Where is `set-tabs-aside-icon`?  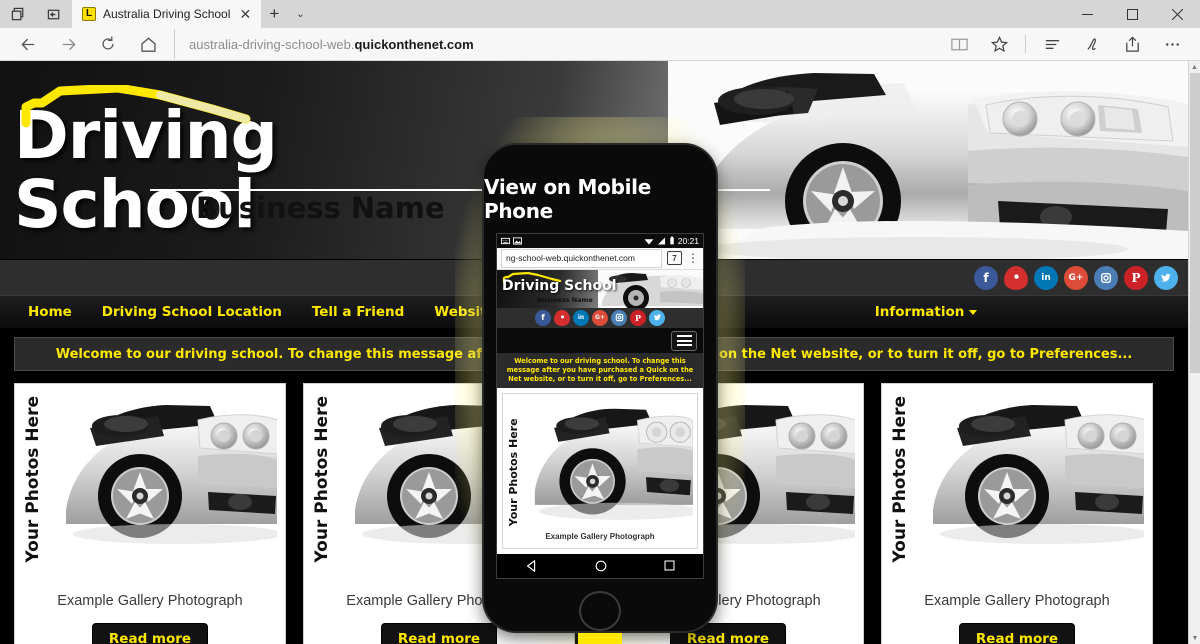 set-tabs-aside-icon is located at coordinates (54, 14).